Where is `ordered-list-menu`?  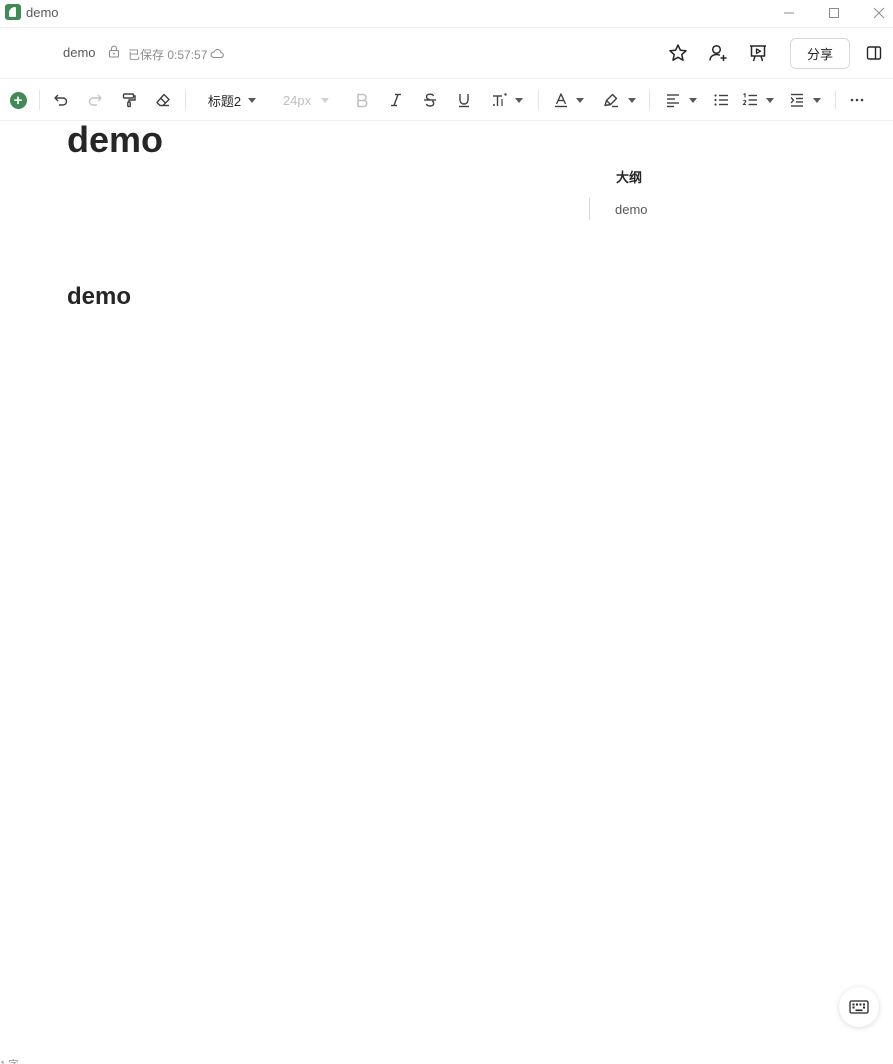
ordered-list-menu is located at coordinates (758, 100).